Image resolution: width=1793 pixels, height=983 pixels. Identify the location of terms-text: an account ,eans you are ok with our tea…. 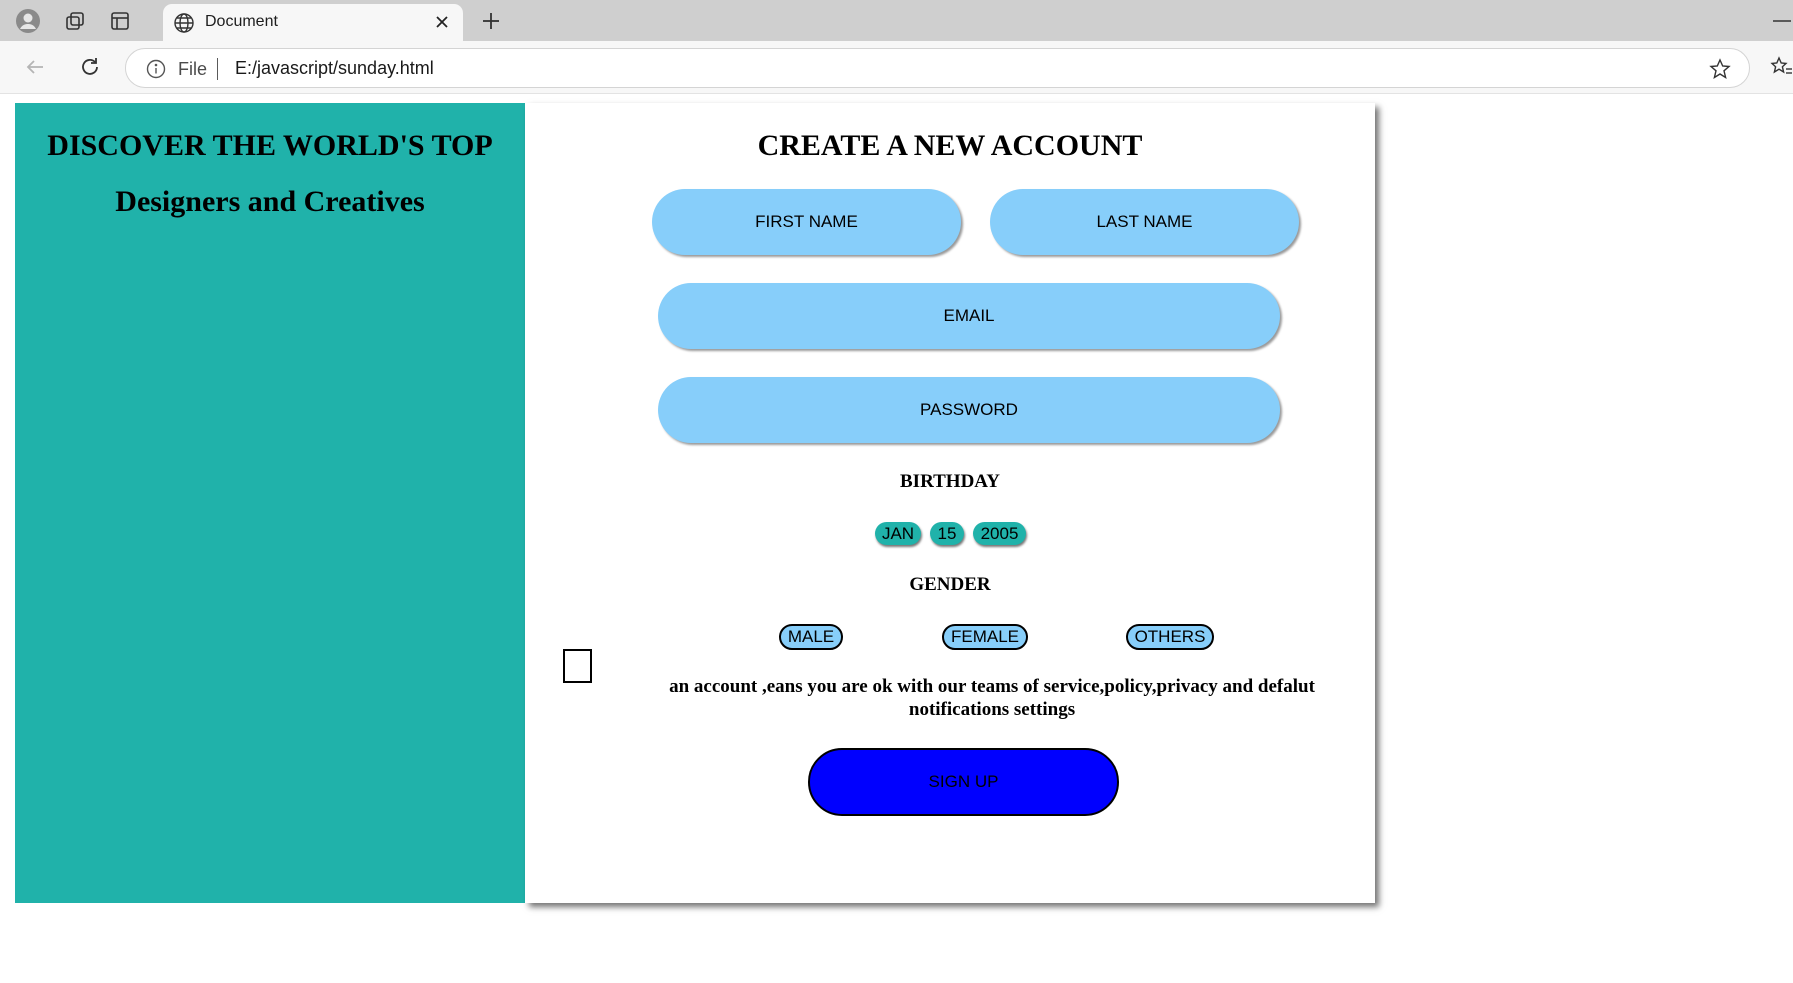
(992, 698).